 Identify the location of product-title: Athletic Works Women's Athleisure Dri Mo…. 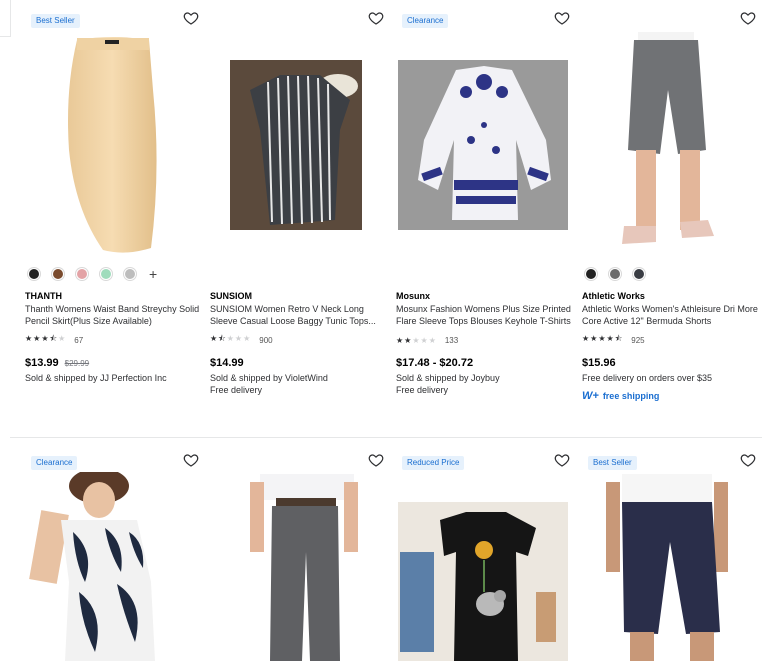
(671, 315).